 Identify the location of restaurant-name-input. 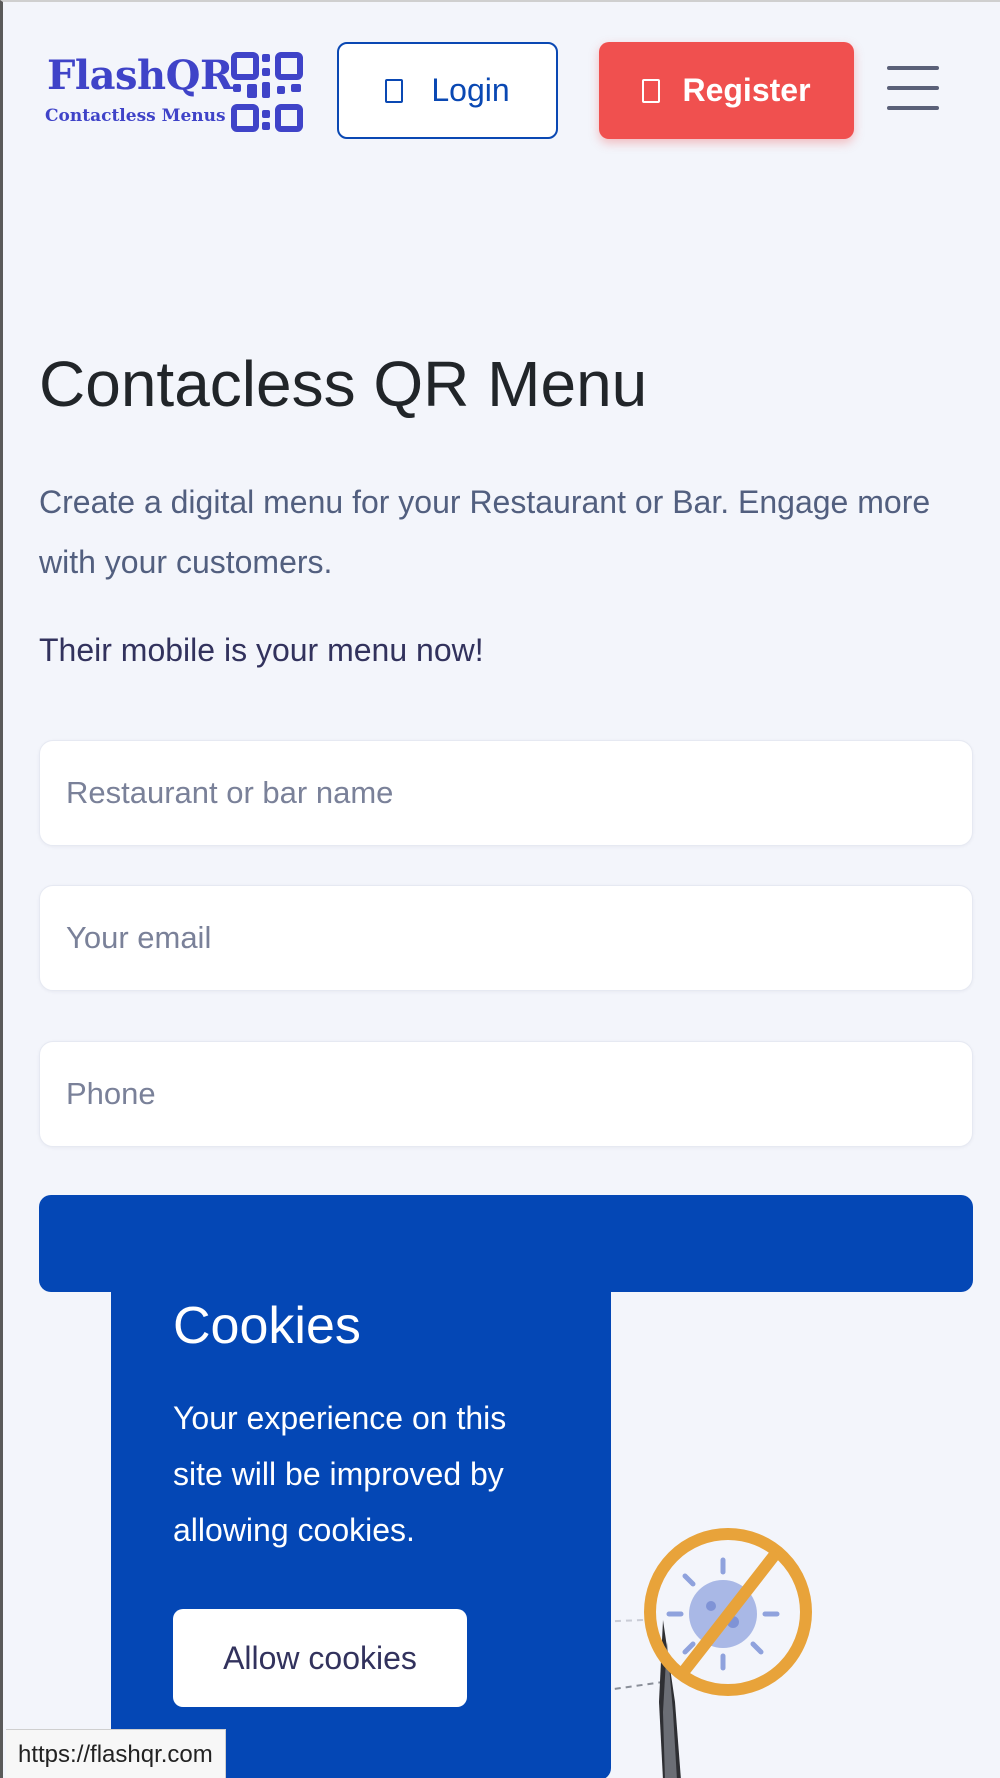
(506, 793).